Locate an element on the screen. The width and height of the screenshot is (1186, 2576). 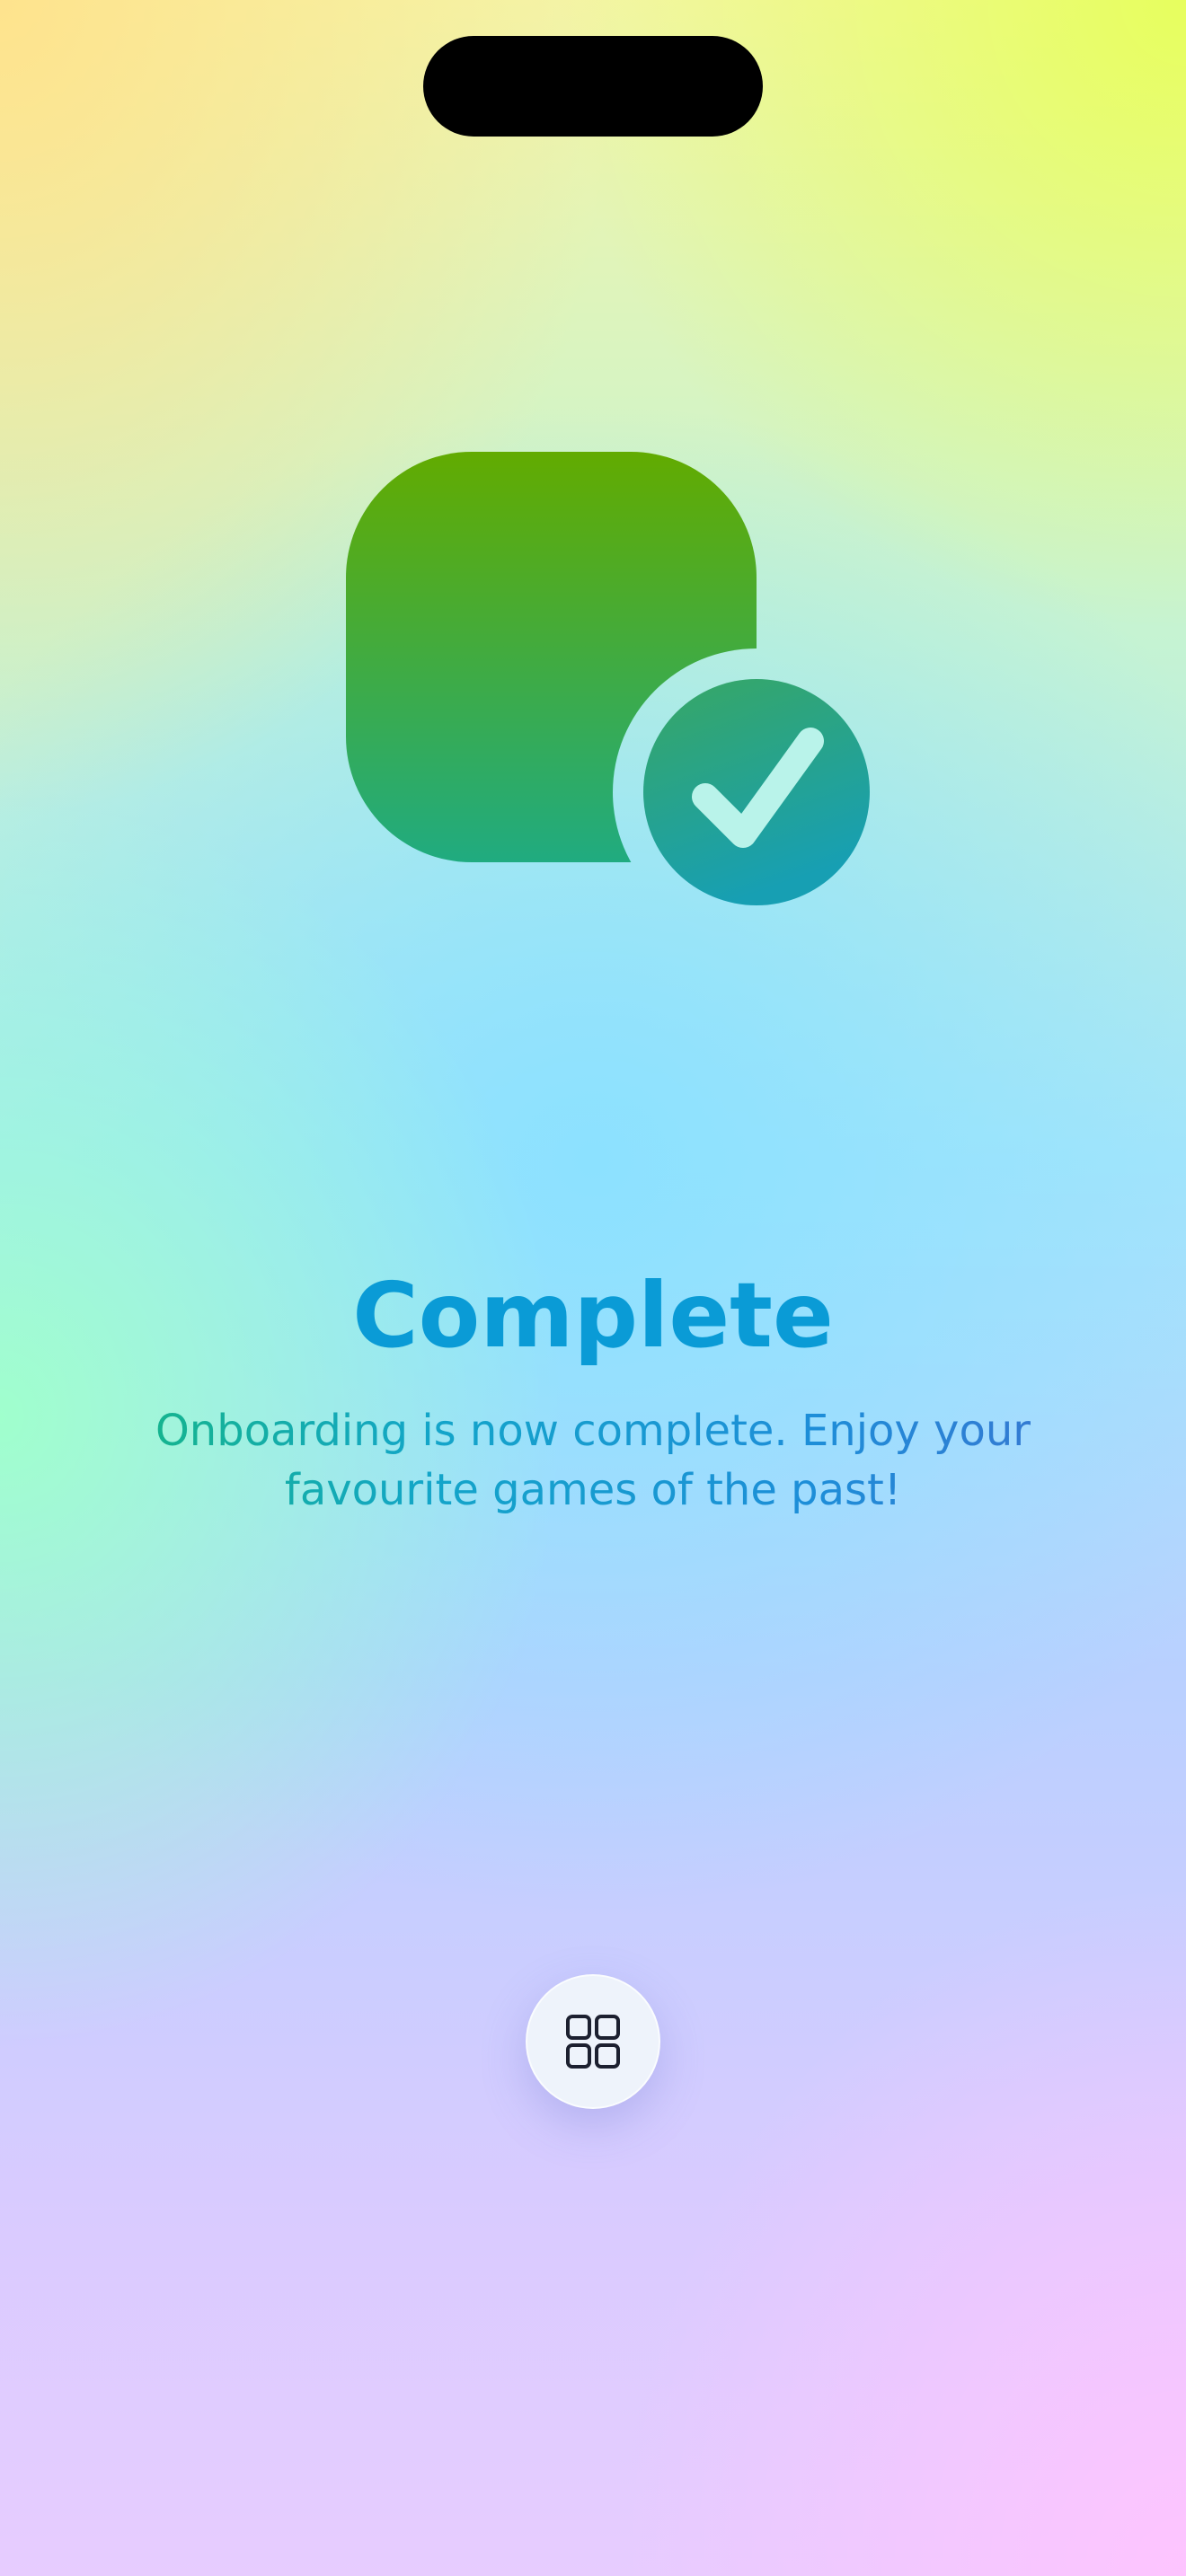
grid-icon is located at coordinates (593, 2042).